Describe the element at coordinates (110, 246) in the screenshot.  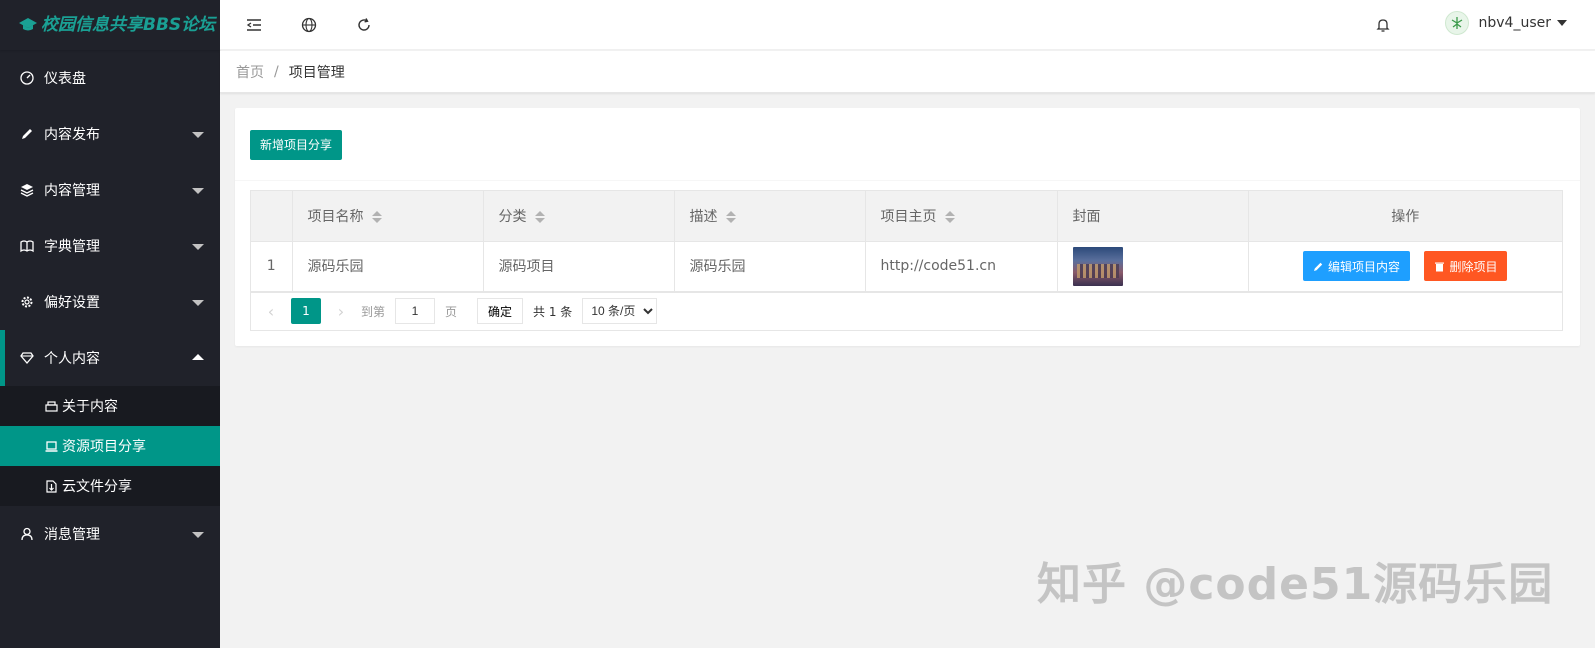
I see `sidebar-item-dictionary: 字典管理` at that location.